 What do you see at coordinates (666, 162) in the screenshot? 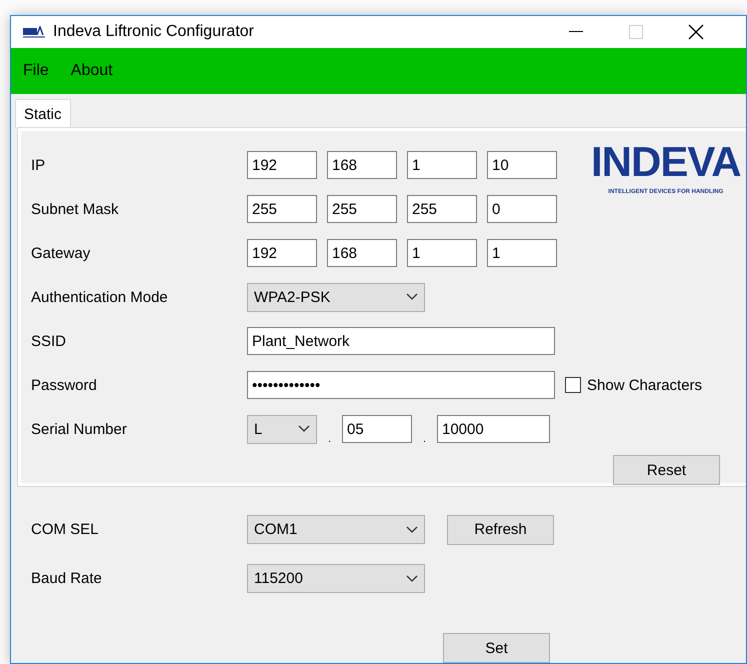
I see `logo-wordmark: INDEVA` at bounding box center [666, 162].